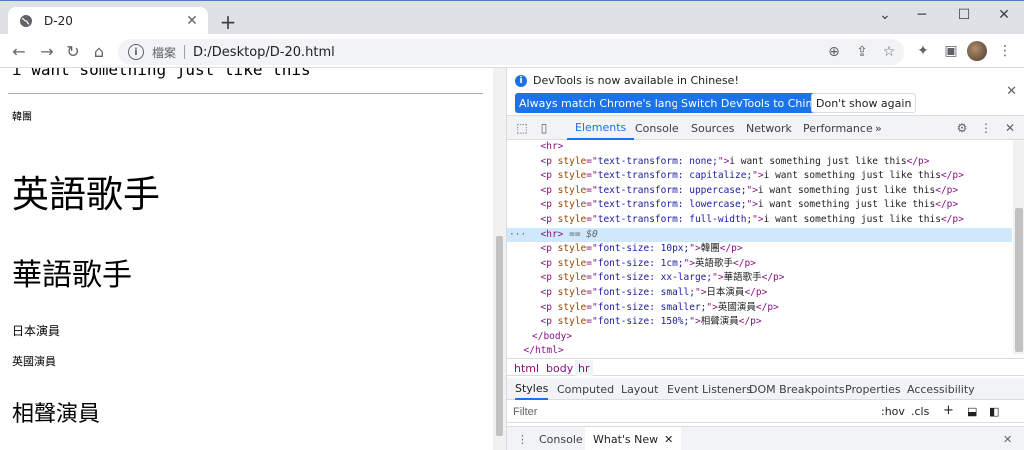 The image size is (1024, 450). Describe the element at coordinates (627, 80) in the screenshot. I see `infobar-message: i DevTools is now available in Chinese!` at that location.